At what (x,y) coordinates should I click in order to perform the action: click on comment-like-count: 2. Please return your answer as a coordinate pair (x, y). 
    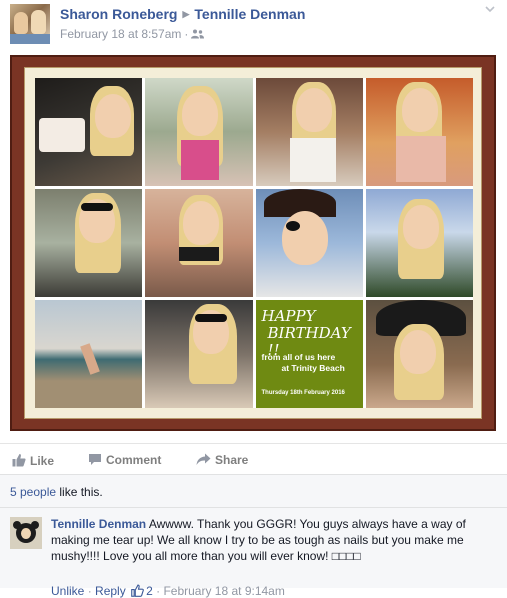
    Looking at the image, I should click on (149, 591).